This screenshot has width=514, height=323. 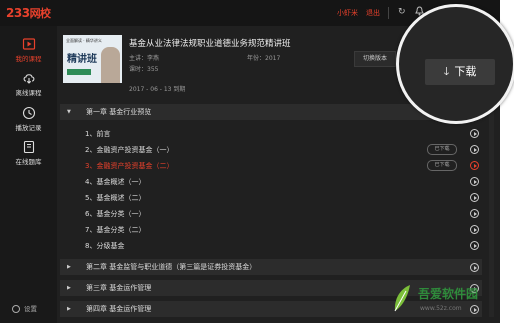 I want to click on sidebar-item-label: 我的课程, so click(x=28, y=59).